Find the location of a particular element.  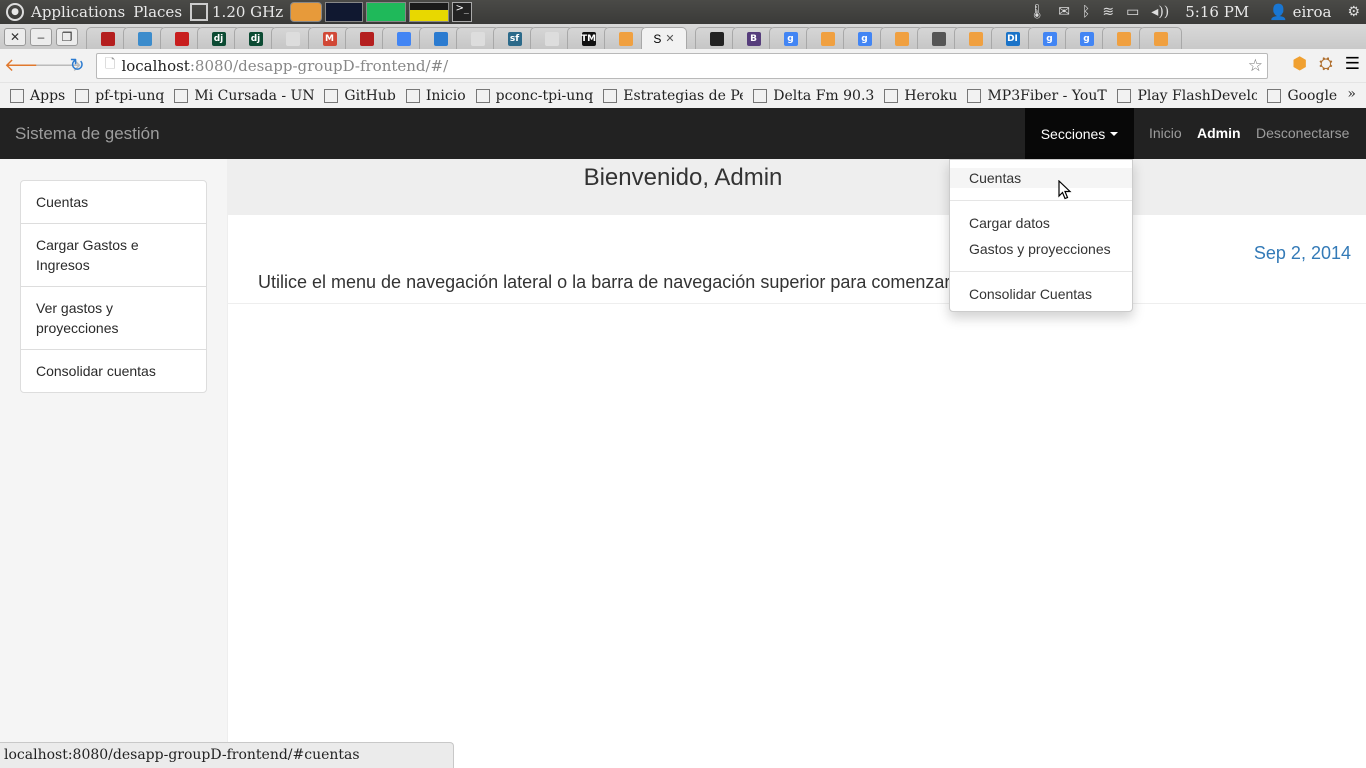

mouse-cursor-icon is located at coordinates (1065, 190).